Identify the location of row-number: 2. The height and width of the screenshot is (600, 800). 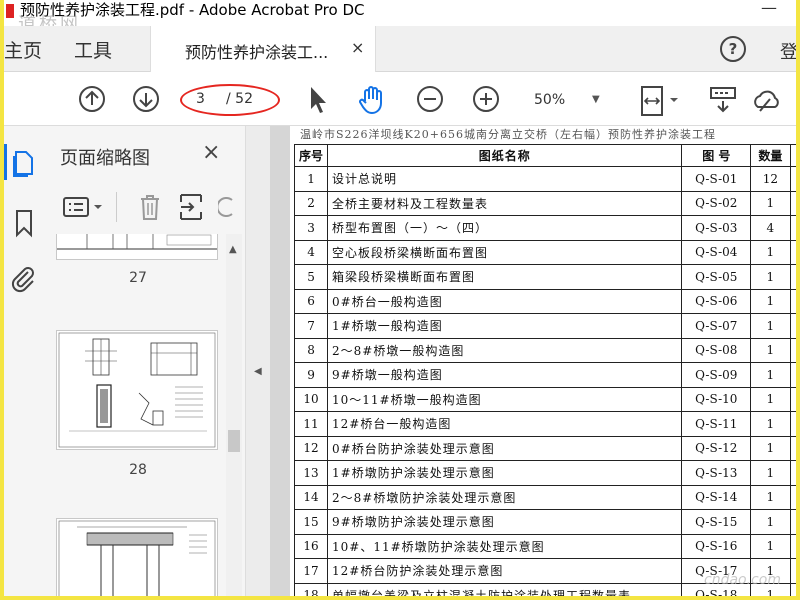
(311, 203).